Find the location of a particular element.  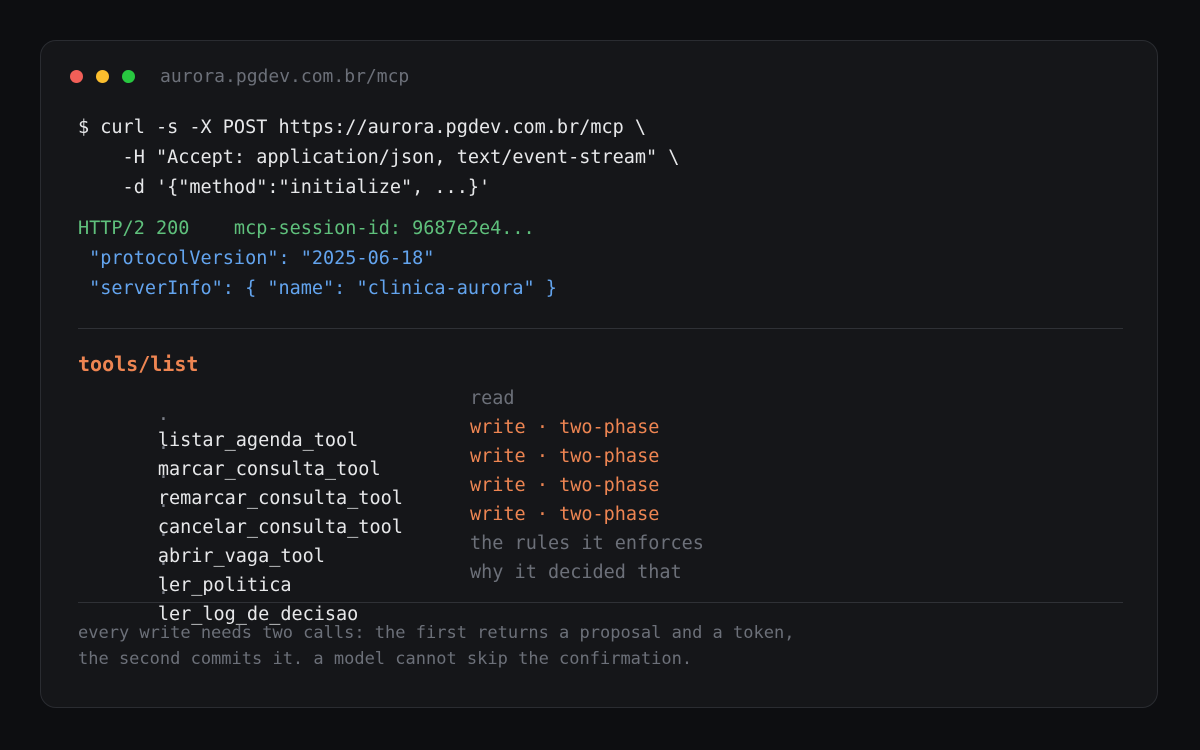

tool-item: · ler_log_de_decisao why it decided that is located at coordinates (386, 593).